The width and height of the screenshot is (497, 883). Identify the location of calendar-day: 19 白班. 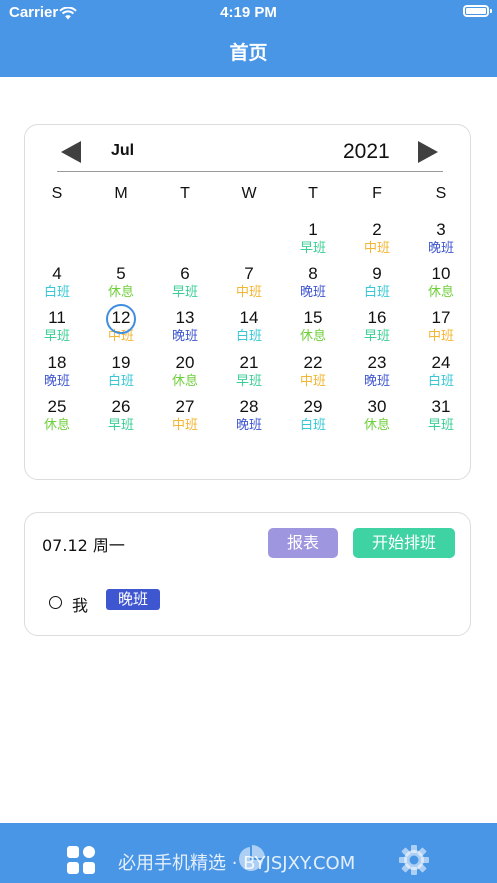
(121, 374).